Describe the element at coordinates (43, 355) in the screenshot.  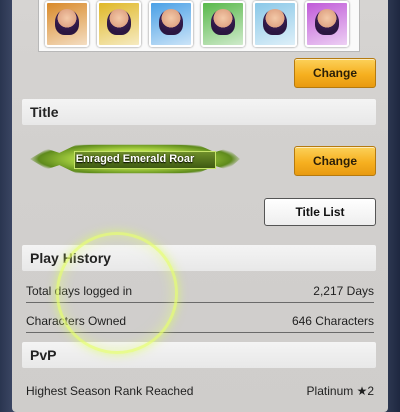
I see `section-heading-text: PvP` at that location.